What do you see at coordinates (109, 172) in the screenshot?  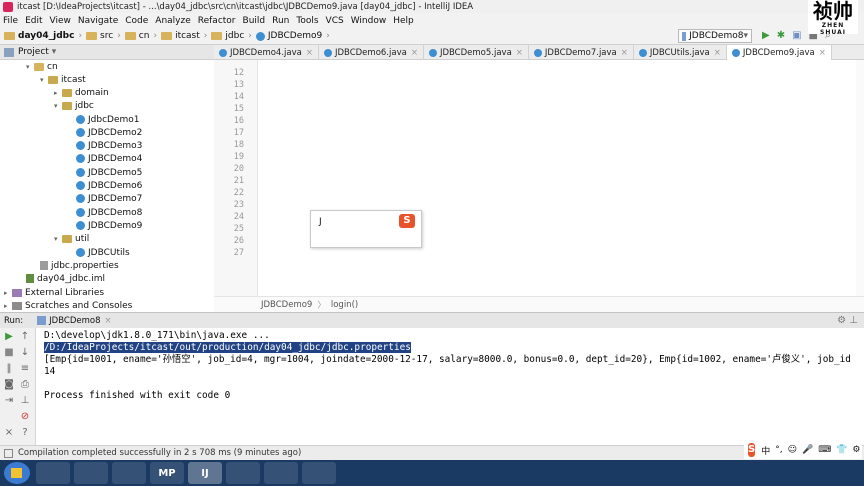 I see `tree-node-class: JDBCDemo5` at bounding box center [109, 172].